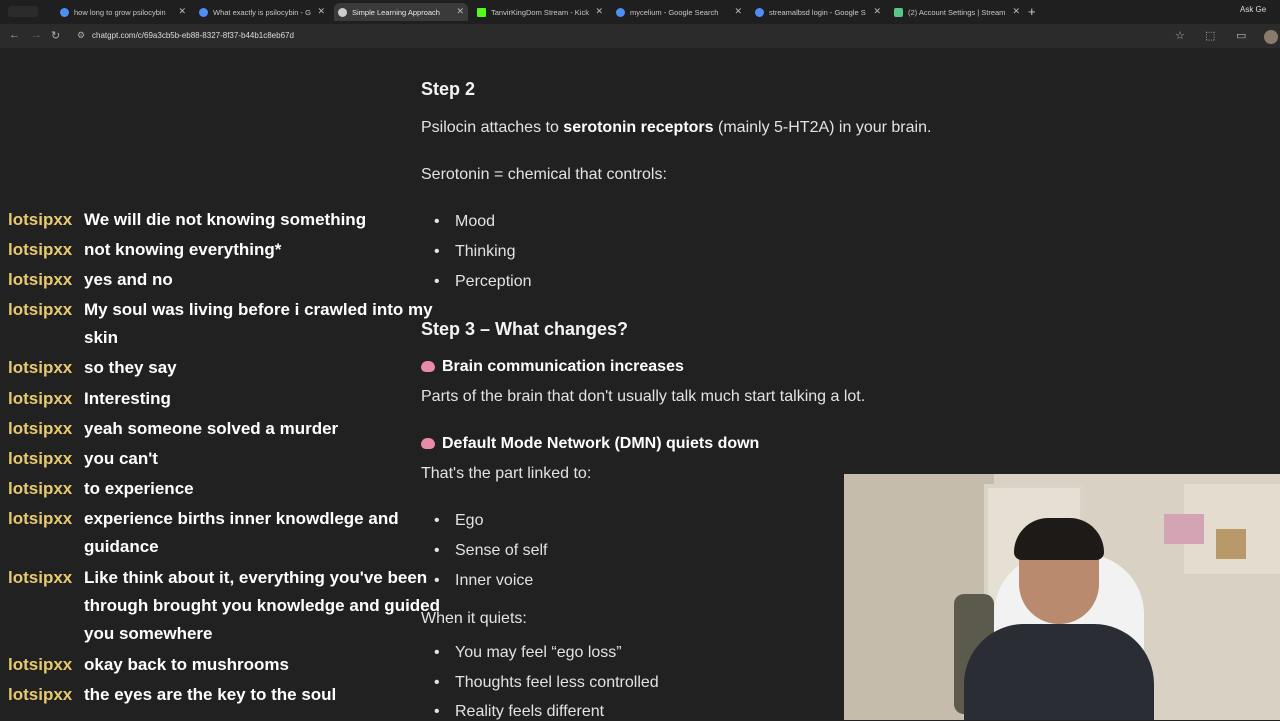 Image resolution: width=1280 pixels, height=721 pixels. I want to click on ask-gemini-button: Ask Ge, so click(1253, 9).